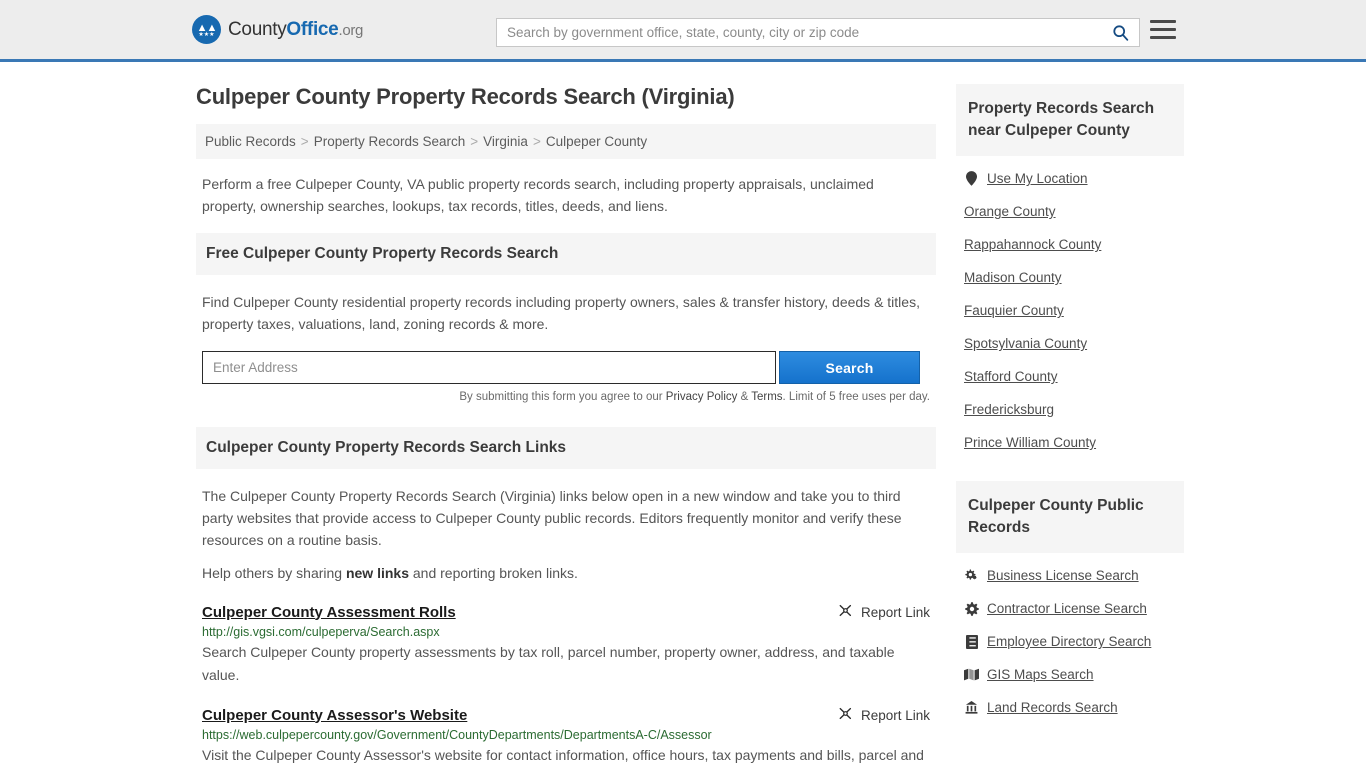  Describe the element at coordinates (596, 141) in the screenshot. I see `breadcrumb-item-culpeper-county: Culpeper County` at that location.